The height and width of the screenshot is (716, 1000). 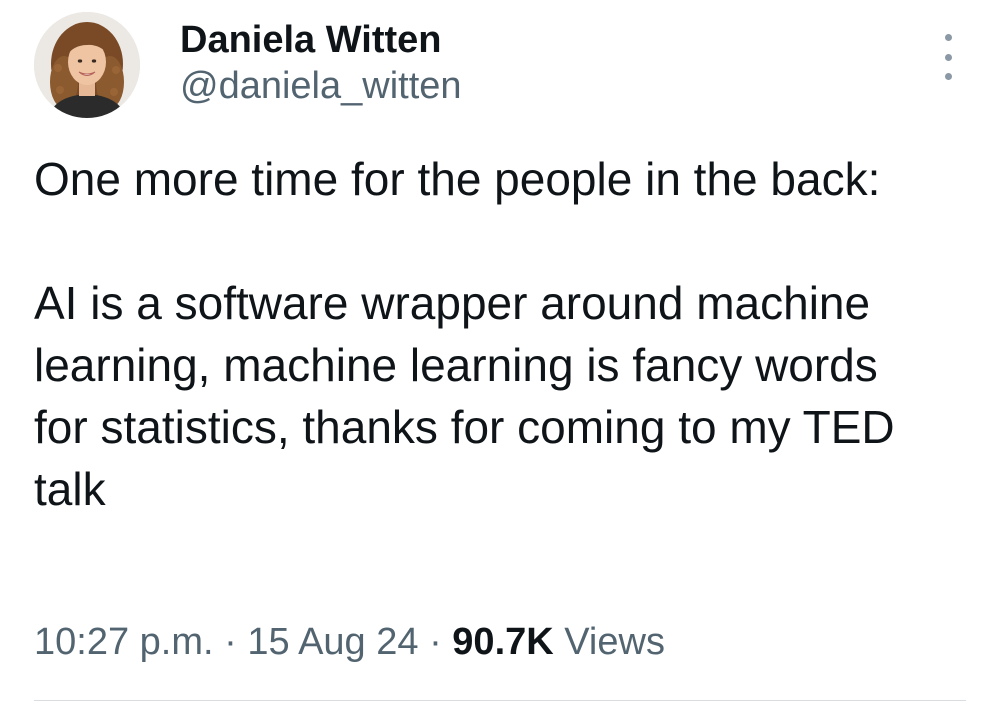 What do you see at coordinates (614, 642) in the screenshot?
I see `views-label: Views` at bounding box center [614, 642].